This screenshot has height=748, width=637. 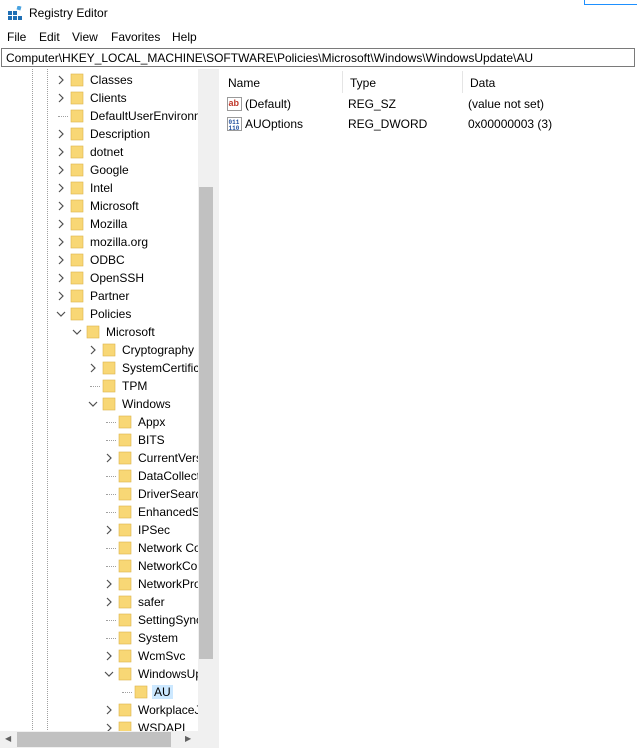 I want to click on tree-item: WorkplaceJ, so click(x=100, y=710).